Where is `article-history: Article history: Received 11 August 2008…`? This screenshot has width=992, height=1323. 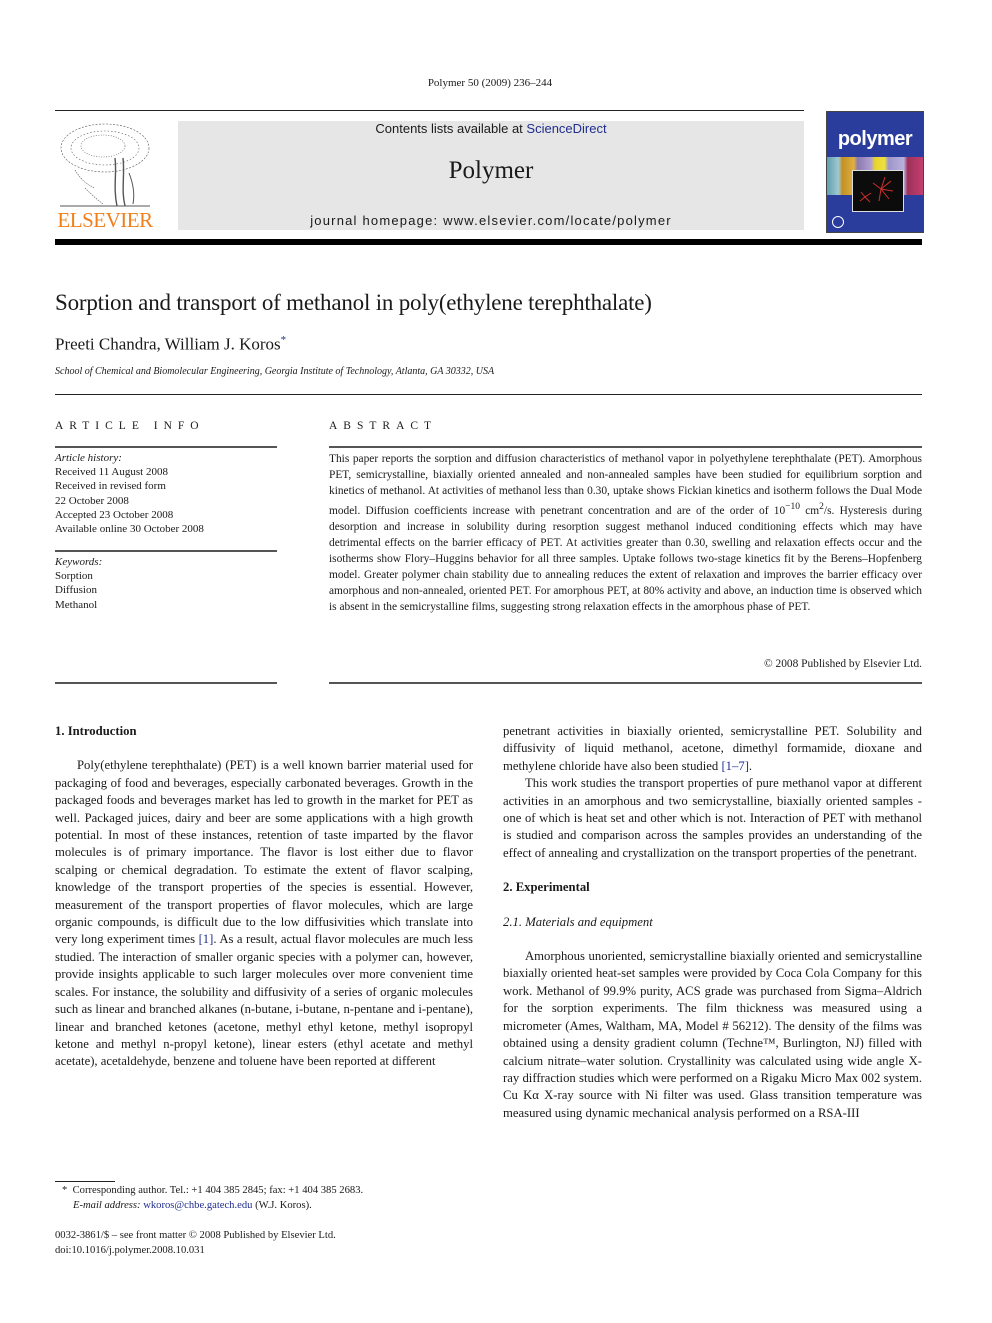 article-history: Article history: Received 11 August 2008… is located at coordinates (129, 493).